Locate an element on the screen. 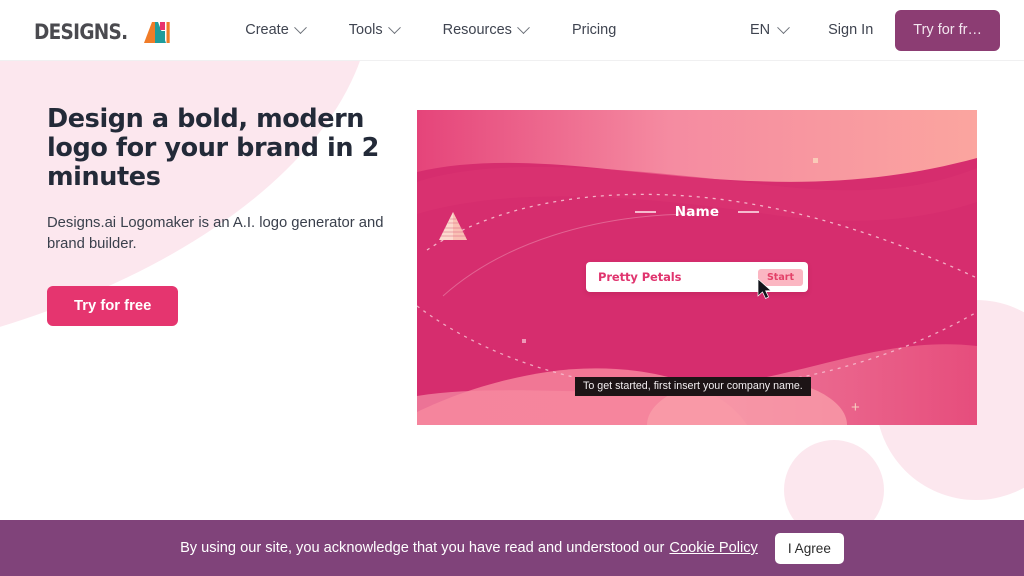  preview-name-section: Name is located at coordinates (697, 212).